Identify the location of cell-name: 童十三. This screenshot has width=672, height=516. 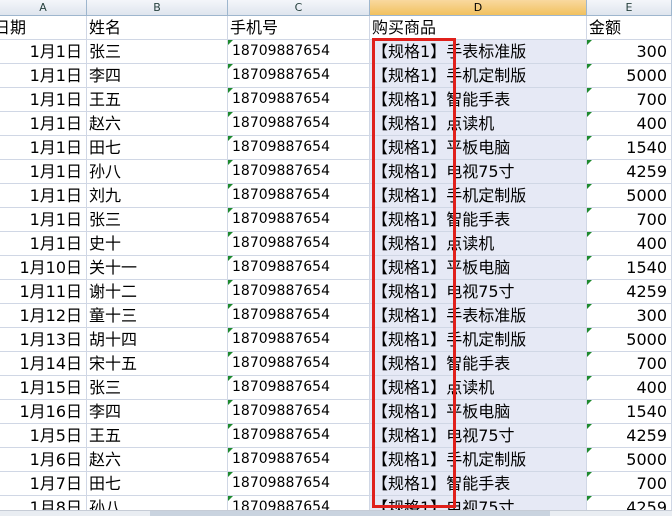
(157, 316).